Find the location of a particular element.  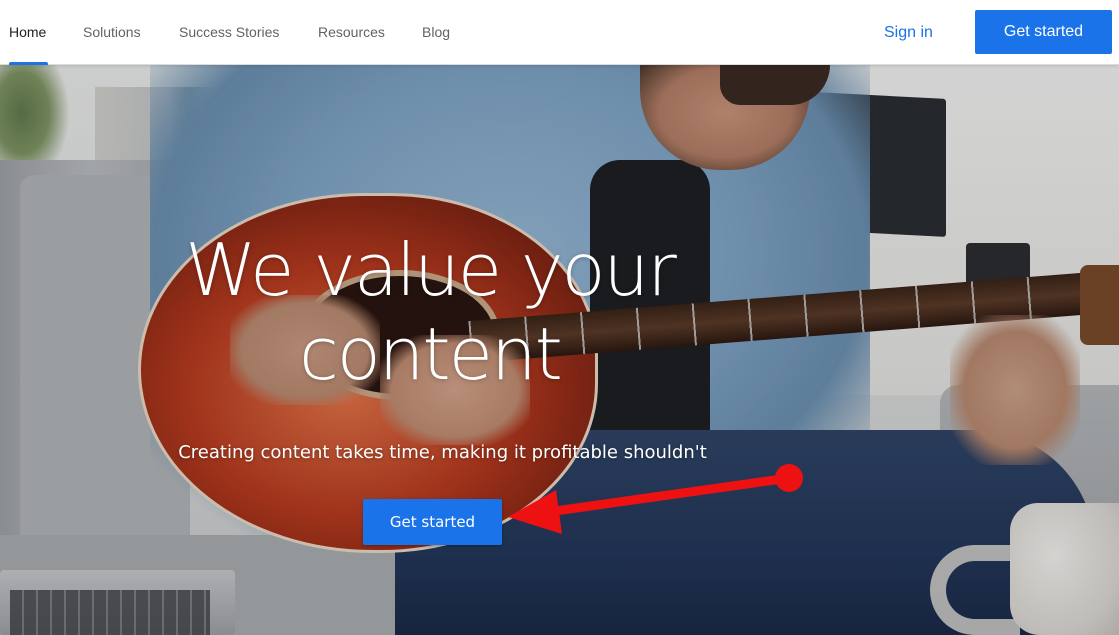

header-get-started-button: Get started is located at coordinates (1043, 32).